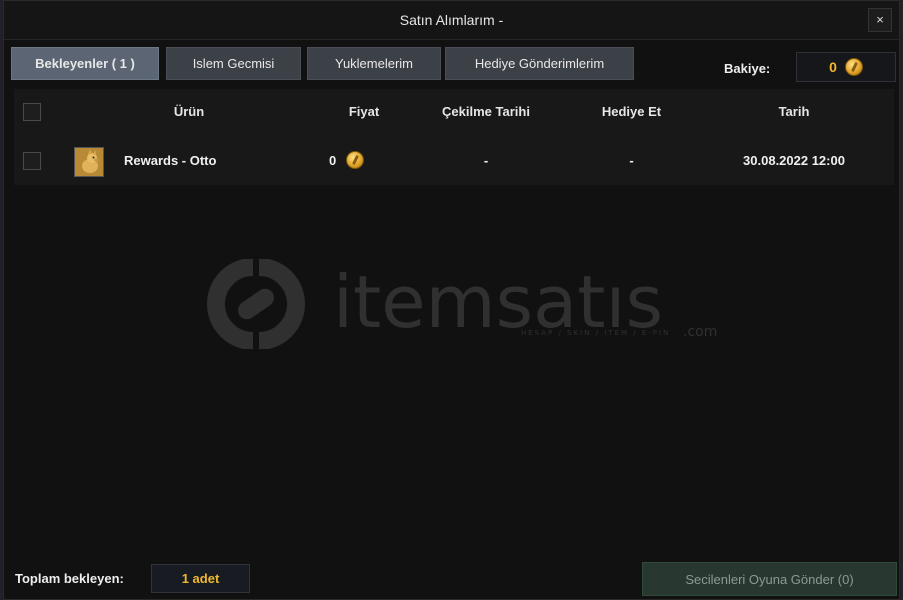 The height and width of the screenshot is (600, 903). I want to click on title-bar: Satın Alımlarım - ×, so click(451, 20).